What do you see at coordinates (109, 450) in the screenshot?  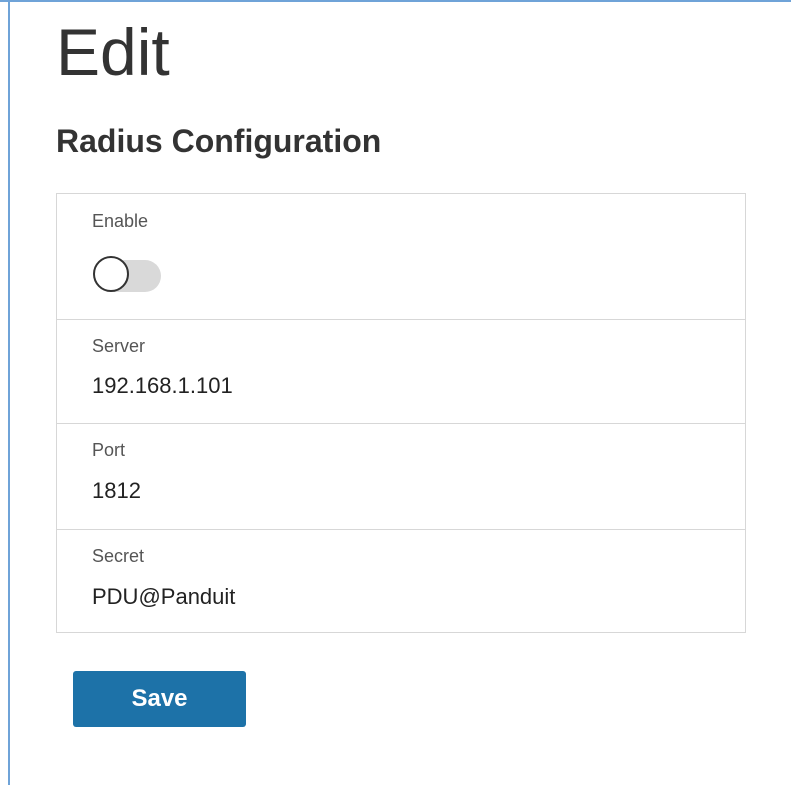 I see `port-label: Port` at bounding box center [109, 450].